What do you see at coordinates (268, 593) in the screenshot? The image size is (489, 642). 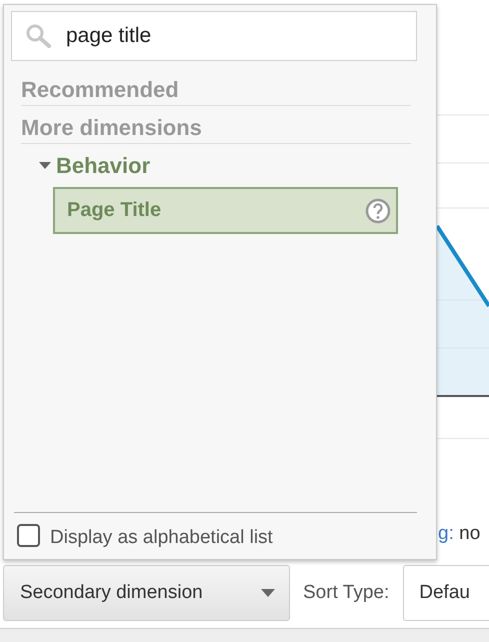 I see `caret-icon` at bounding box center [268, 593].